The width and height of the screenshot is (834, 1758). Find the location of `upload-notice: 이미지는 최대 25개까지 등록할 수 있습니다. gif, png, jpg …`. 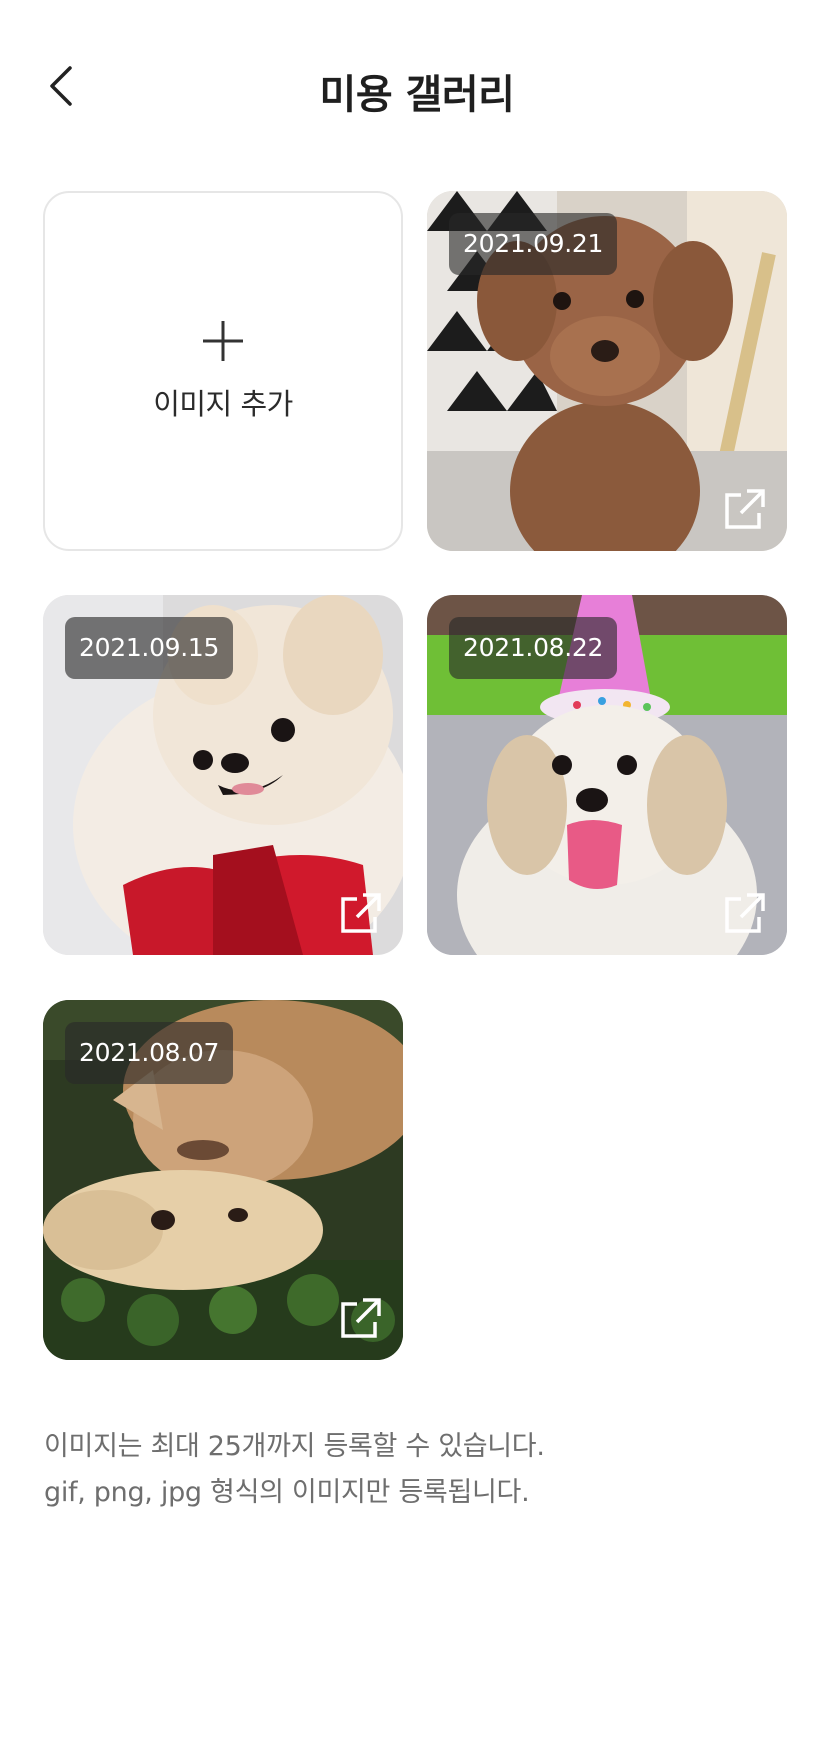

upload-notice: 이미지는 최대 25개까지 등록할 수 있습니다. gif, png, jpg … is located at coordinates (424, 1470).